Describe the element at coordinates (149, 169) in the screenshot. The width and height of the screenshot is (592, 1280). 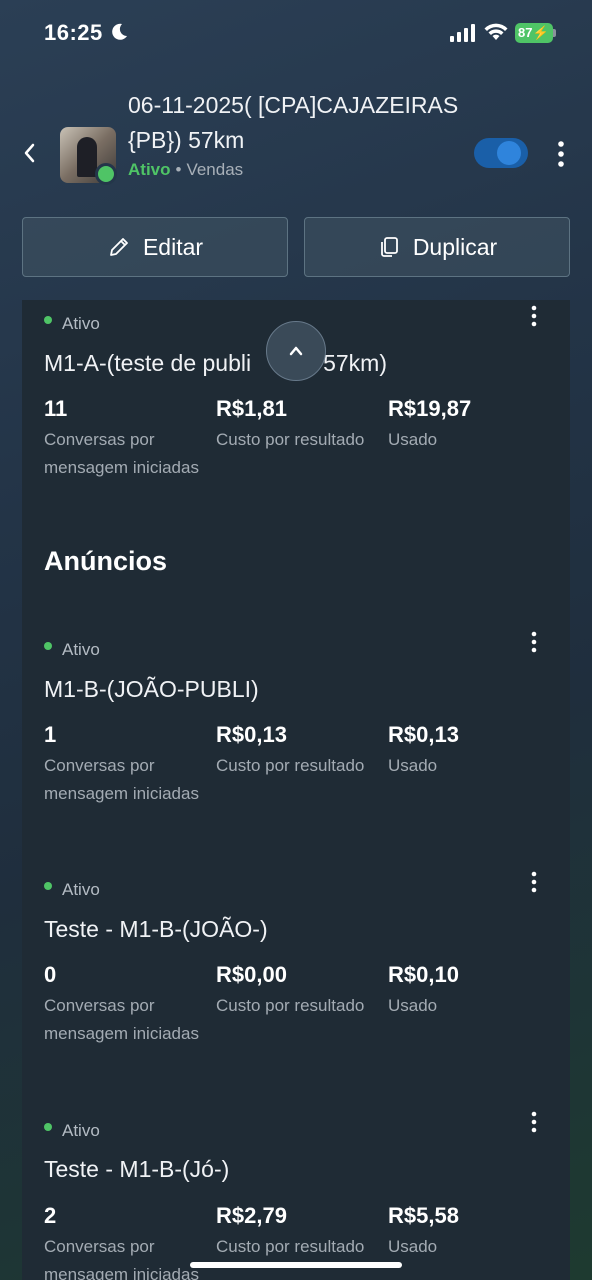
I see `campaign-status: Ativo` at that location.